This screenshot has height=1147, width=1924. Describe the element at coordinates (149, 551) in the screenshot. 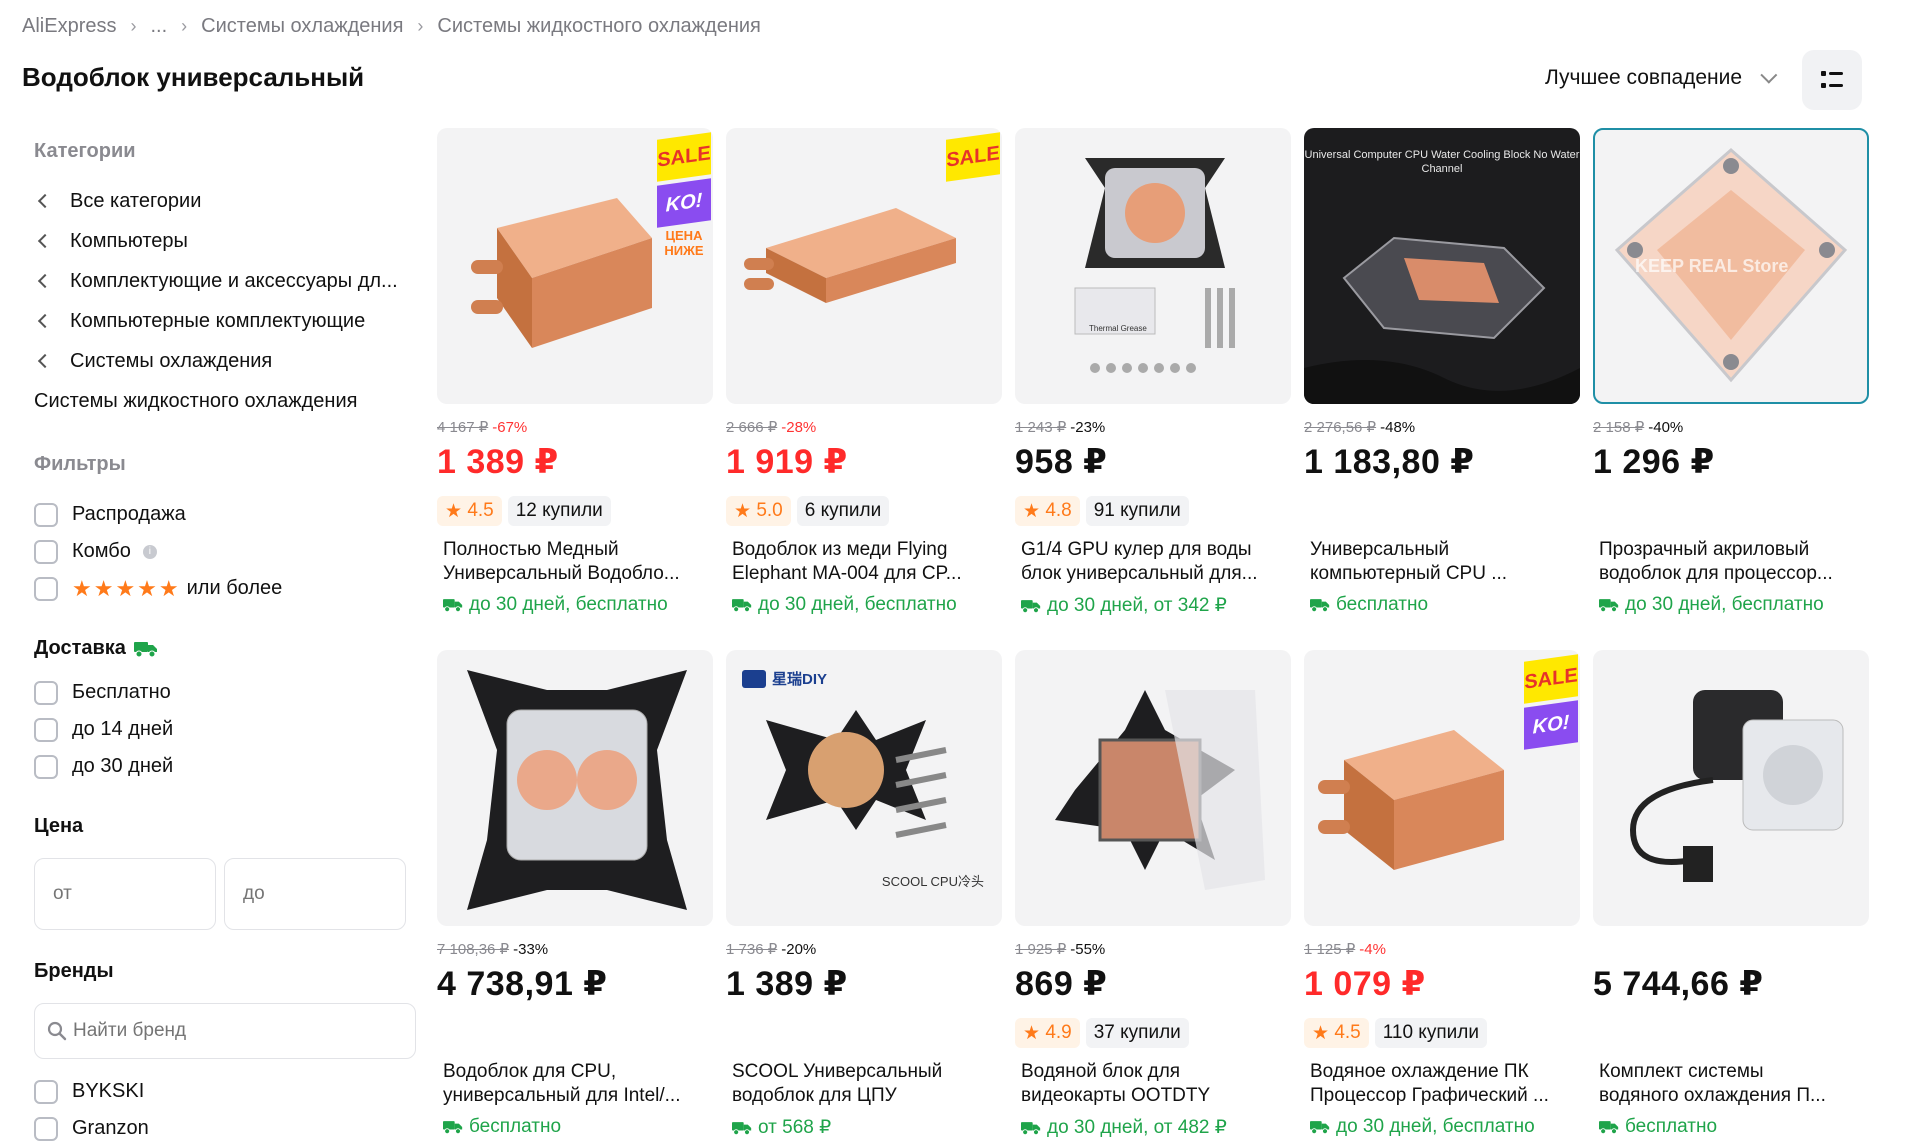

I see `info-icon: i` at that location.